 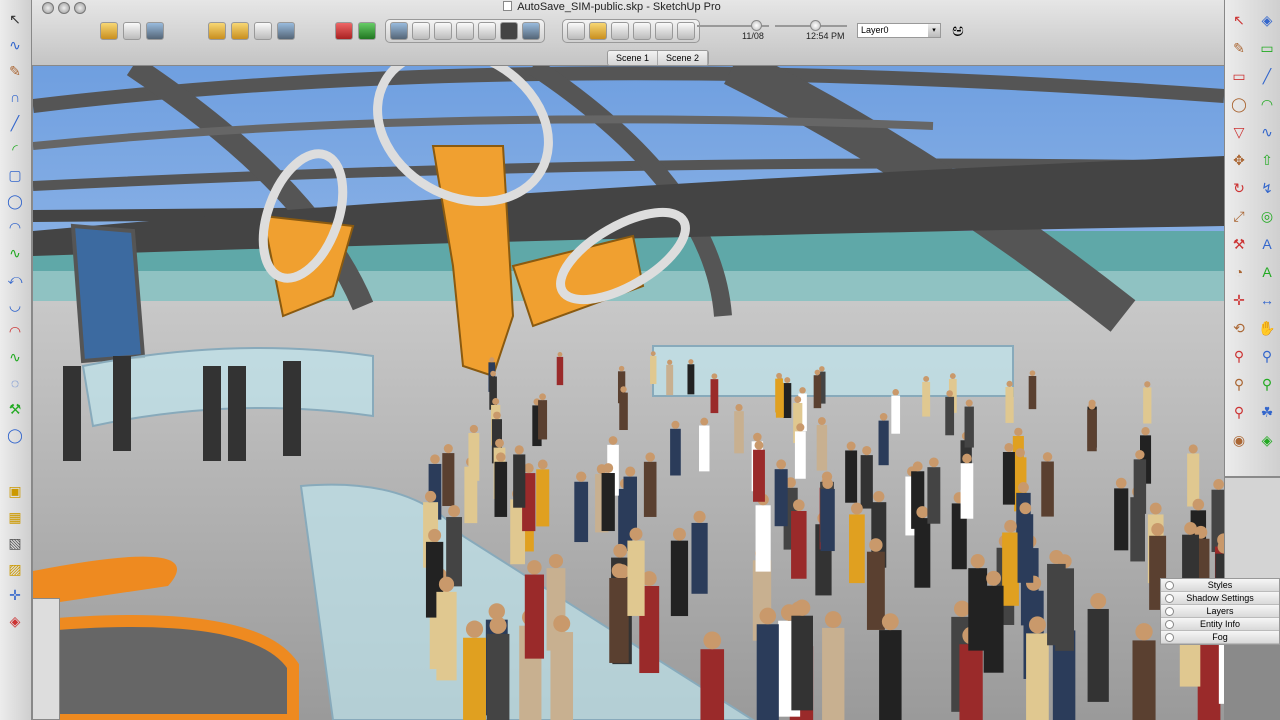 What do you see at coordinates (1267, 244) in the screenshot?
I see `text-icon: A` at bounding box center [1267, 244].